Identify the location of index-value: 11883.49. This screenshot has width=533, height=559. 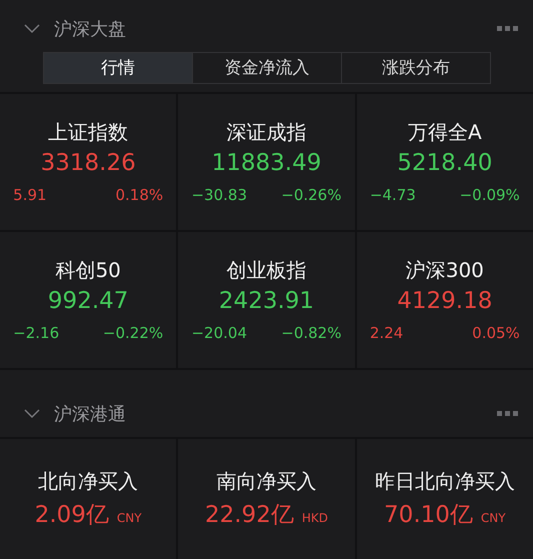
(267, 163).